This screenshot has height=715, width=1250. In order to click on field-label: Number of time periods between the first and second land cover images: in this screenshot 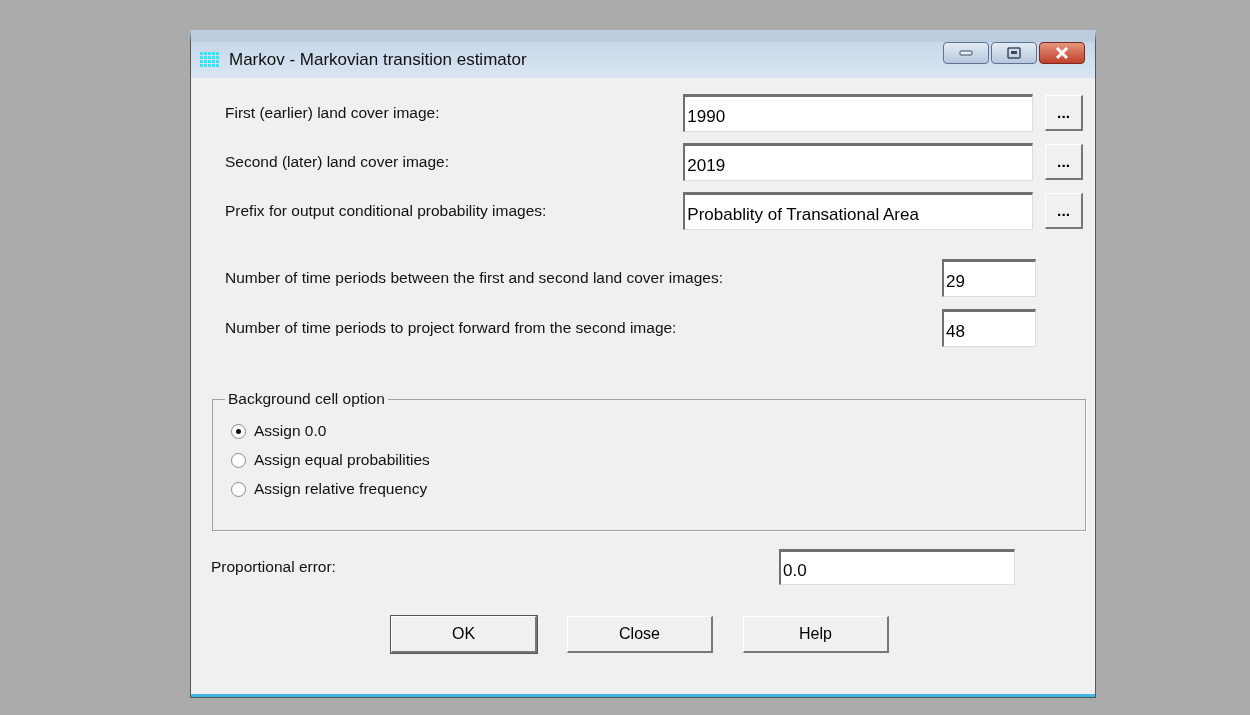, I will do `click(474, 278)`.